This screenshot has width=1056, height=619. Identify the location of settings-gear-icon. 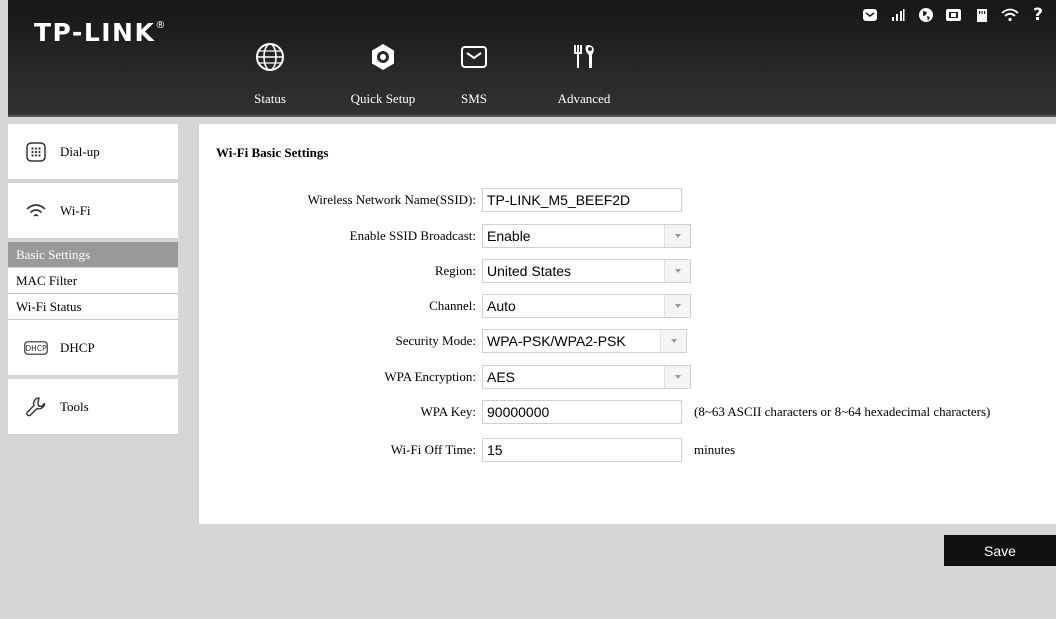
(383, 57).